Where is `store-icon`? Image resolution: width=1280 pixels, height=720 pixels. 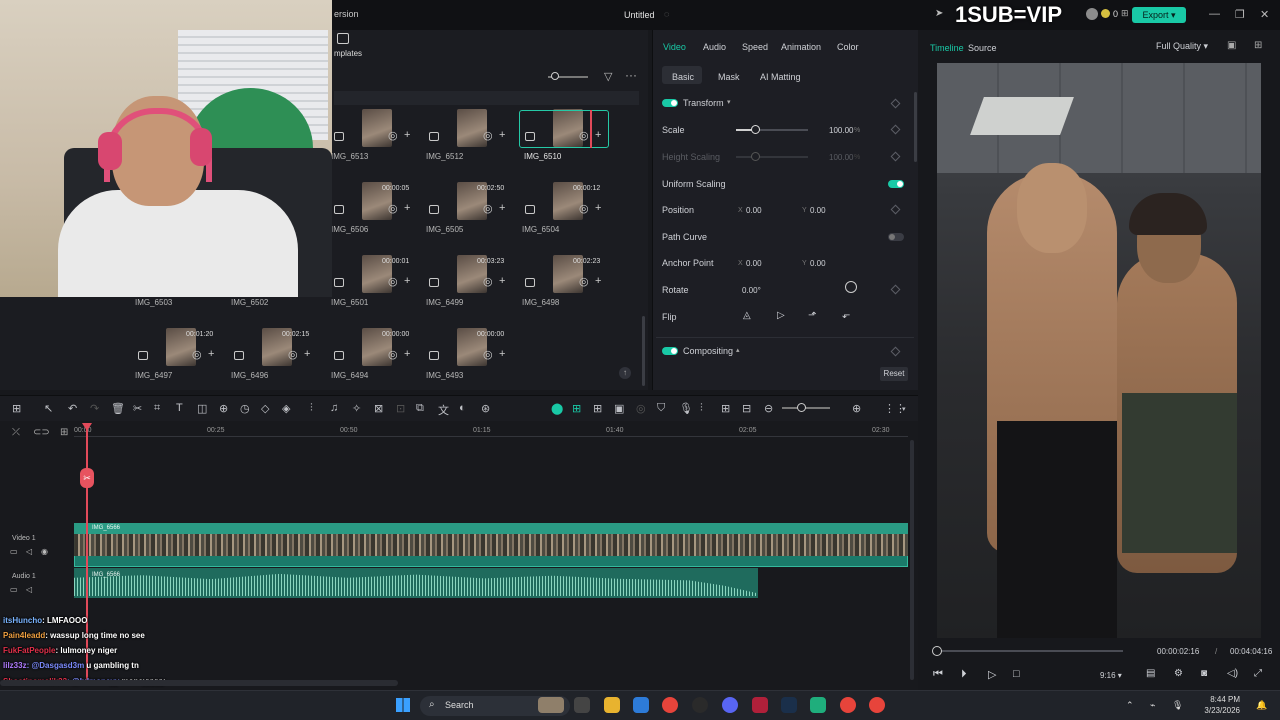
store-icon is located at coordinates (641, 705).